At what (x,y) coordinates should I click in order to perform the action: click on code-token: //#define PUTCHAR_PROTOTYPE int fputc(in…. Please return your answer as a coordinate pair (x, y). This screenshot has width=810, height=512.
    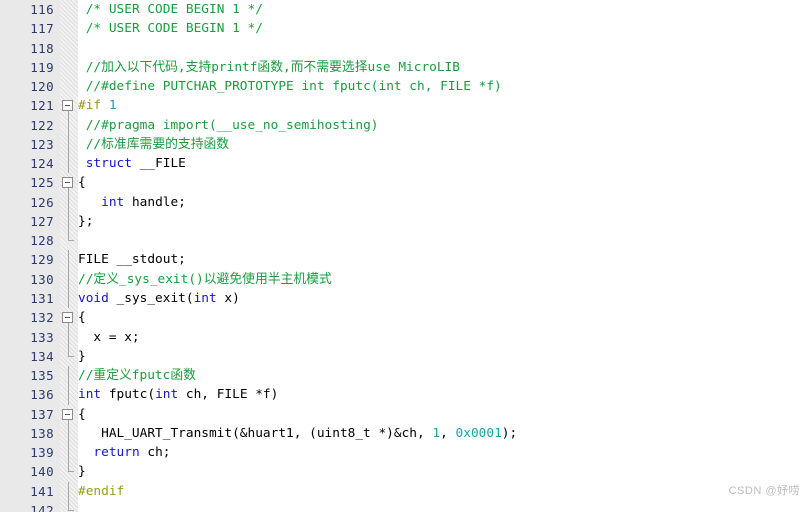
    Looking at the image, I should click on (293, 87).